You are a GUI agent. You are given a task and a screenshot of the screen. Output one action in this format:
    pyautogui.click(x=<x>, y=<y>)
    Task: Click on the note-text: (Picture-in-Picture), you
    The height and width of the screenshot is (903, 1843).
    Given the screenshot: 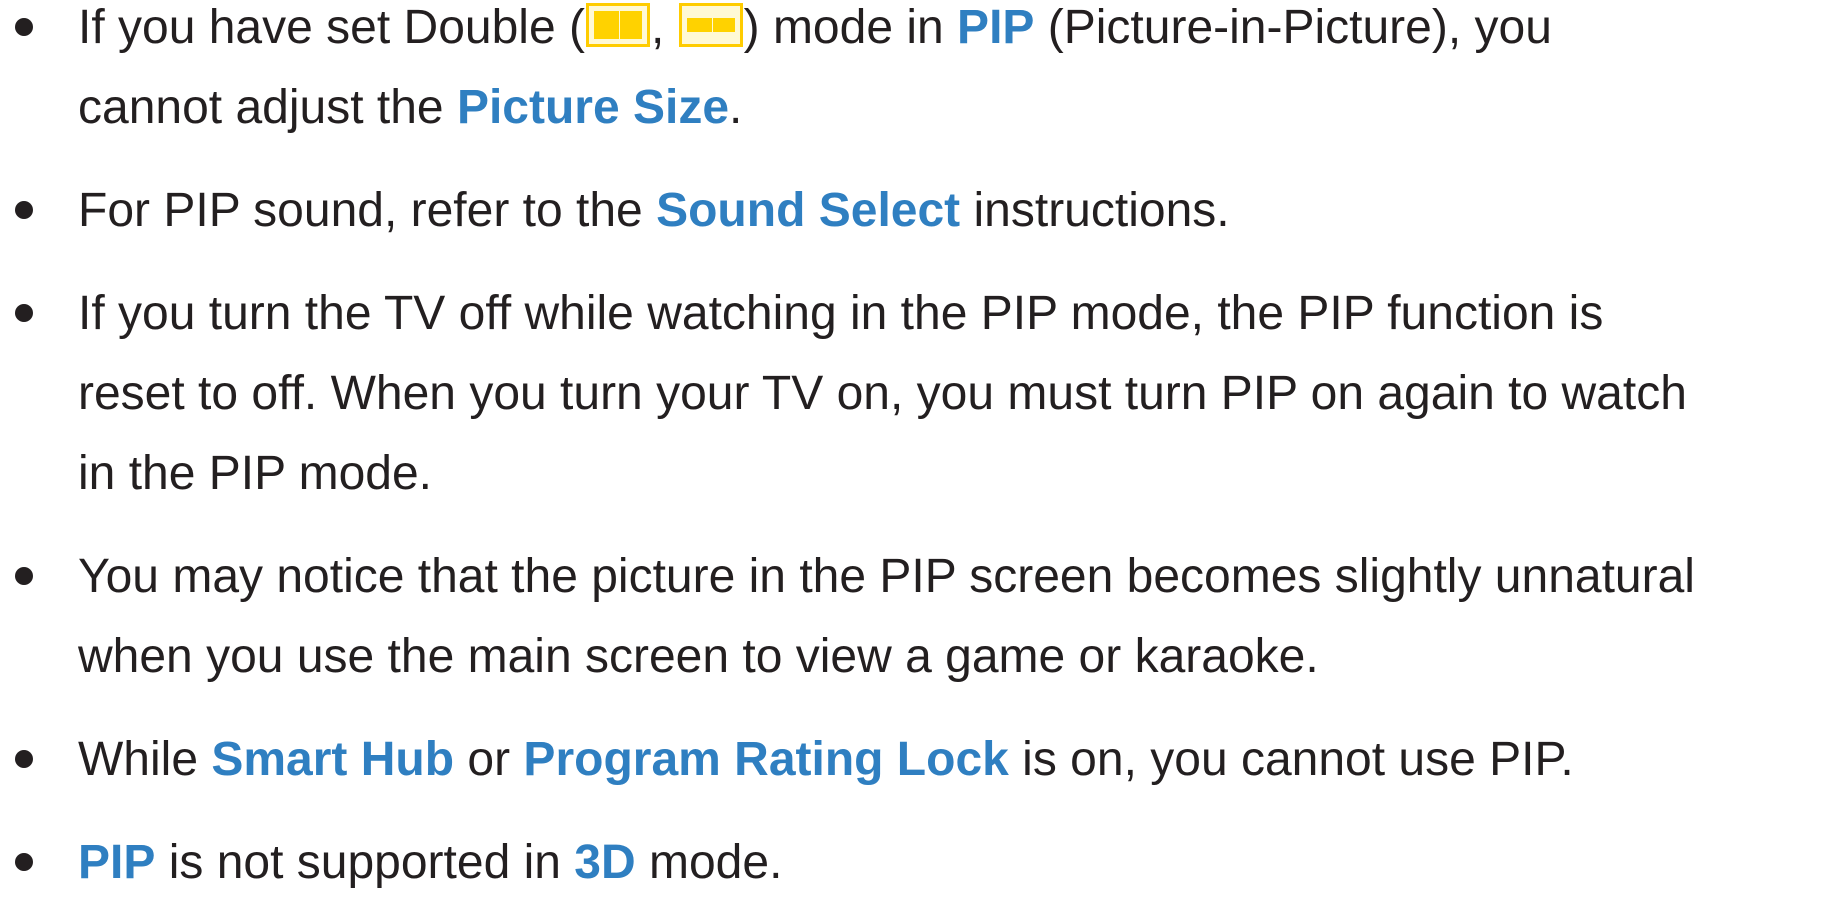 What is the action you would take?
    pyautogui.click(x=1293, y=27)
    